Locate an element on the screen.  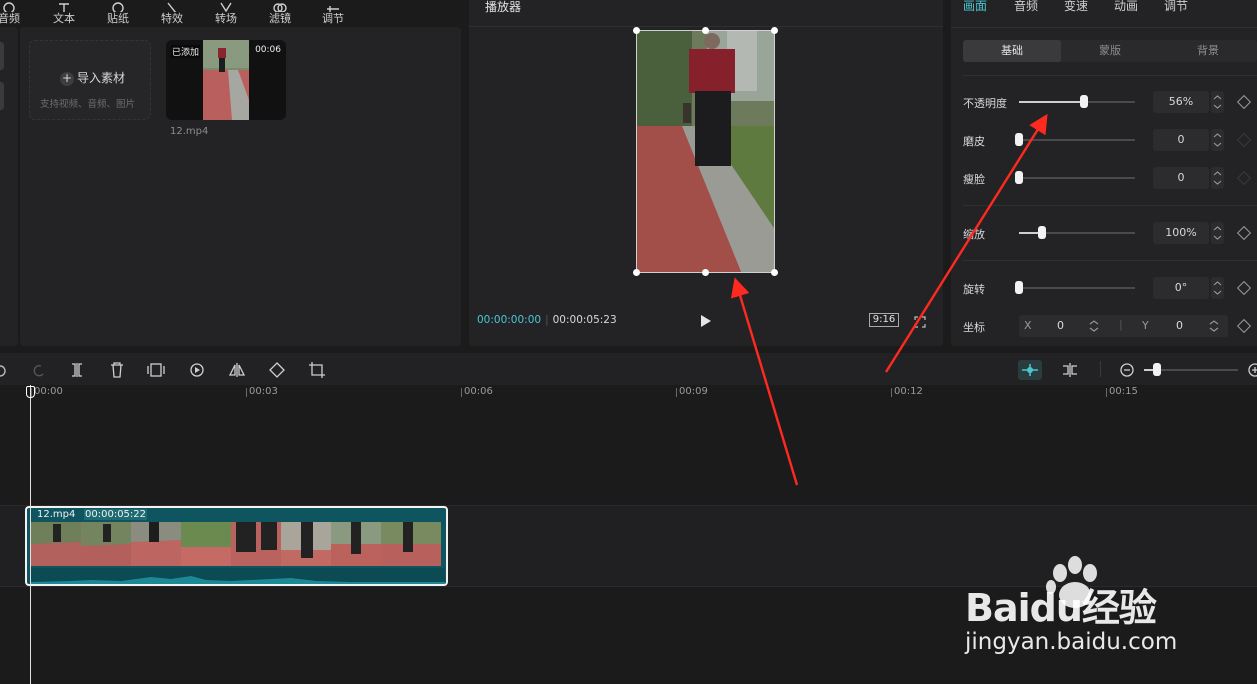
ruler-tick-label: 00:12 is located at coordinates (908, 391).